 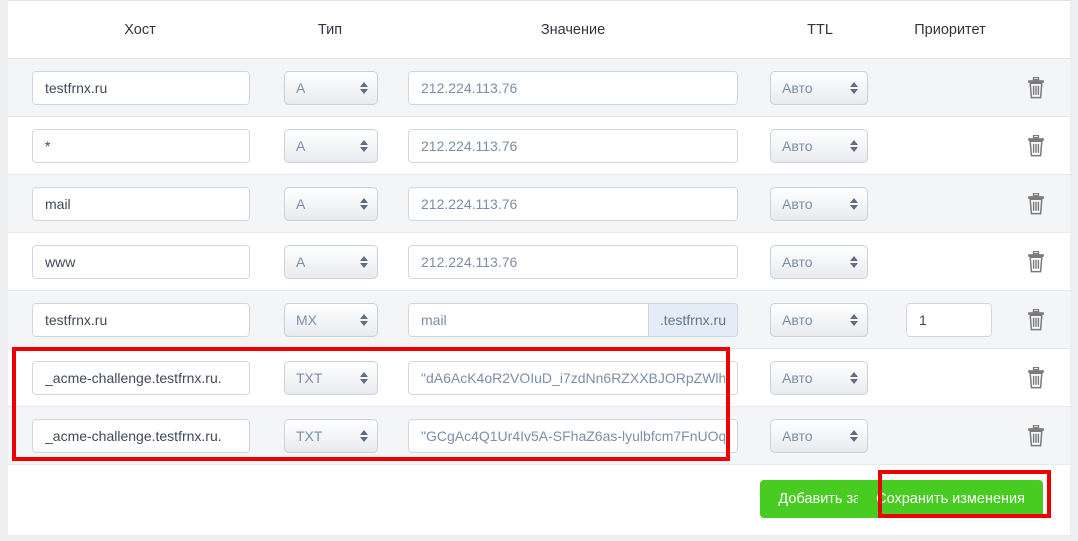 I want to click on record-type-select: MX, so click(x=331, y=319).